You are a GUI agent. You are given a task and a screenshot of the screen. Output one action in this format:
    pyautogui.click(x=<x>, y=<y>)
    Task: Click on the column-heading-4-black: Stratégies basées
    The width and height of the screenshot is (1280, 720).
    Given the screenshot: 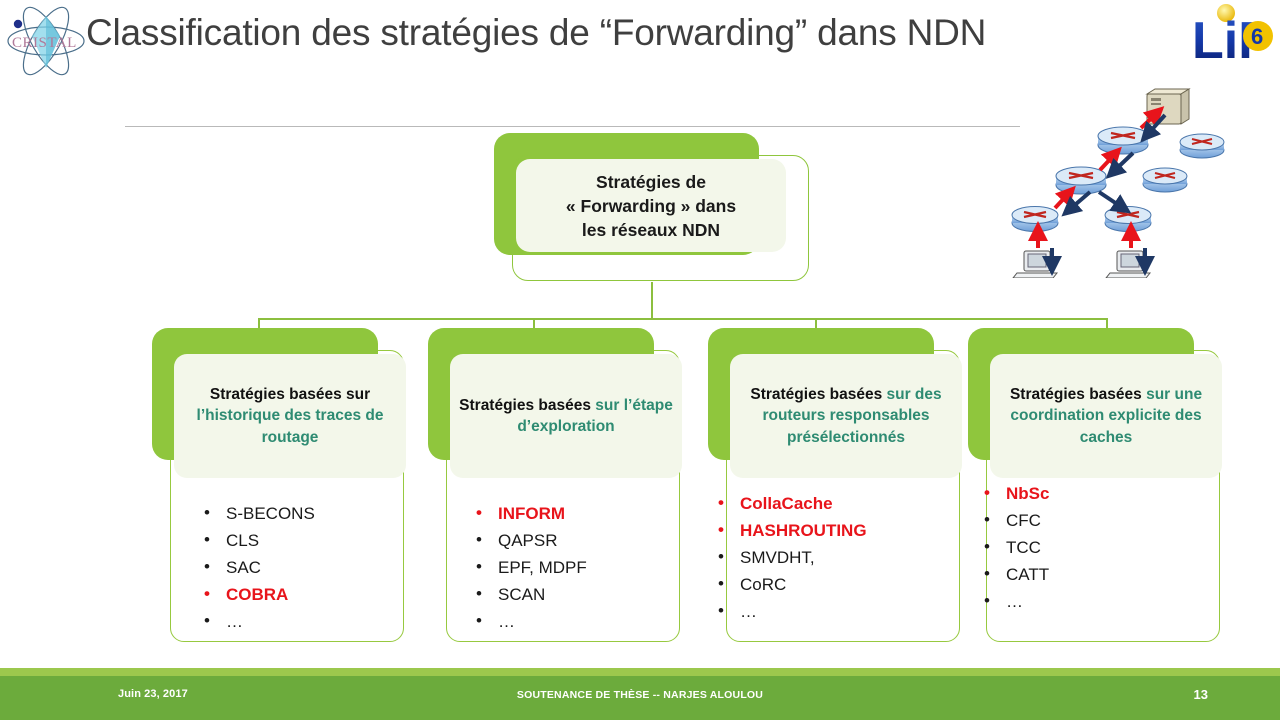 What is the action you would take?
    pyautogui.click(x=1075, y=394)
    